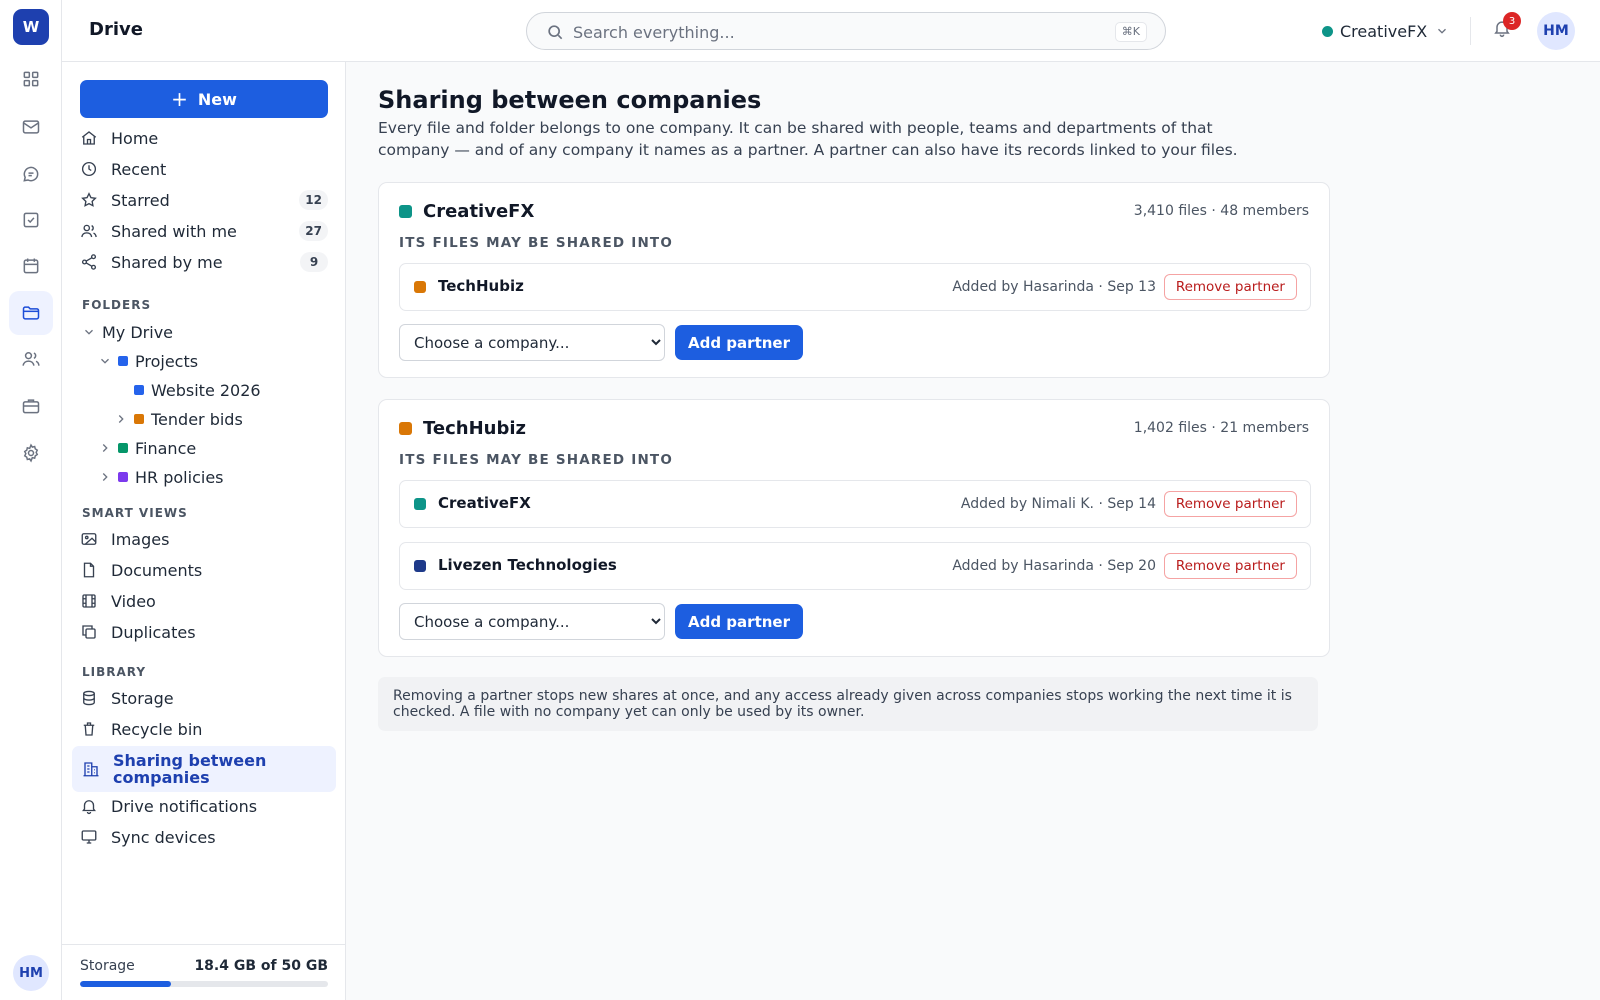 Image resolution: width=1600 pixels, height=1000 pixels. I want to click on rail-user-avatar: HM, so click(31, 973).